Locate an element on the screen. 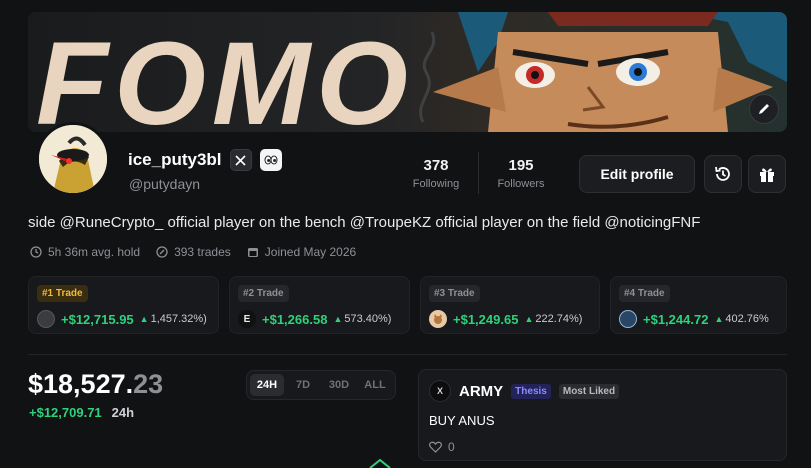  x-logo-icon is located at coordinates (240, 160).